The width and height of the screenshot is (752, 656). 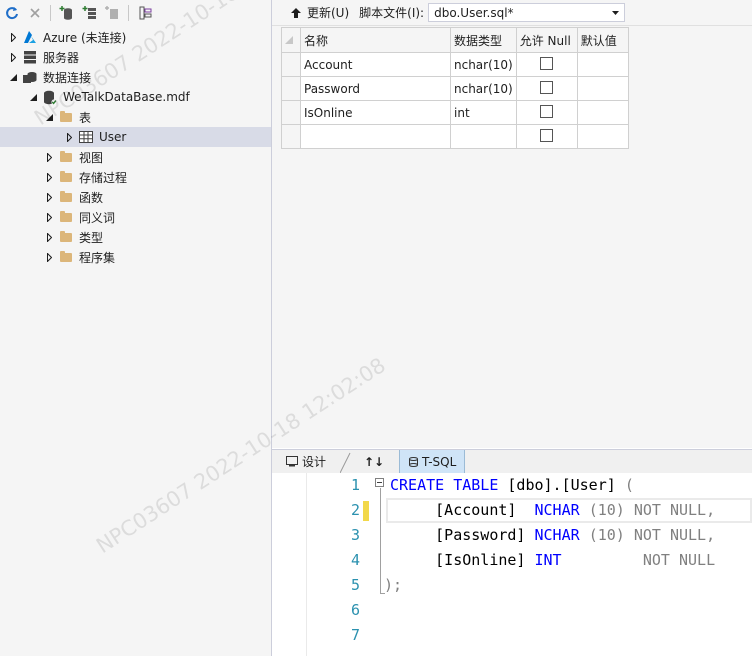 I want to click on server-icon, so click(x=30, y=57).